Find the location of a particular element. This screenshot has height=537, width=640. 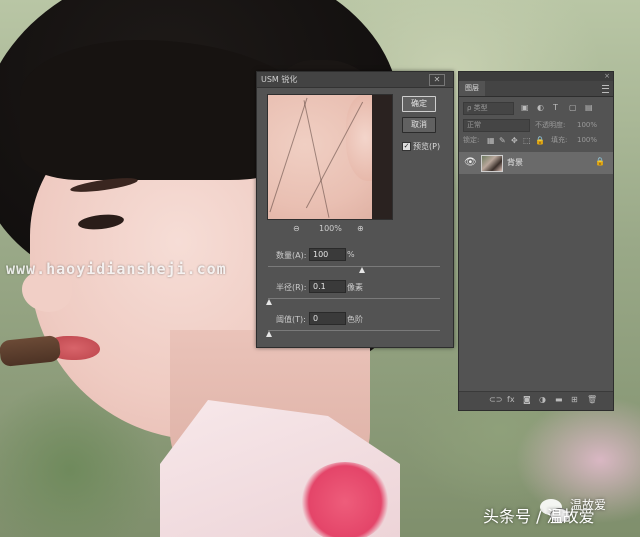

site-watermark: www.haoyidiansheji.com is located at coordinates (116, 269).